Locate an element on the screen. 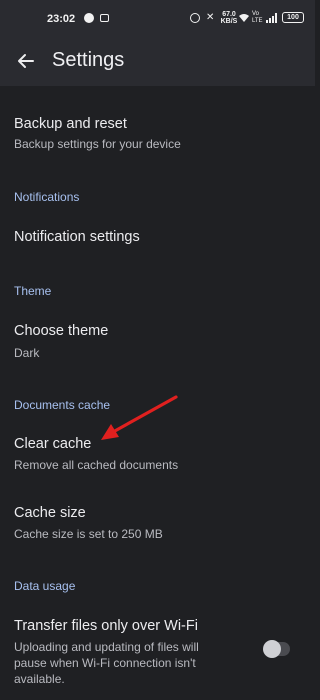  status-icons: ✕ 67.0 KB/S Vo LTE 100 is located at coordinates (247, 18).